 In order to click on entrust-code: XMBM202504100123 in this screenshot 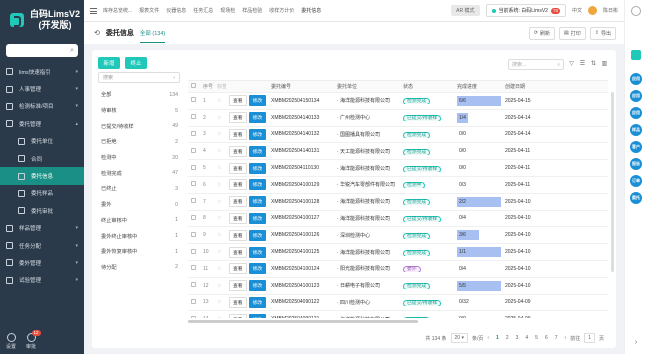, I will do `click(301, 286)`.